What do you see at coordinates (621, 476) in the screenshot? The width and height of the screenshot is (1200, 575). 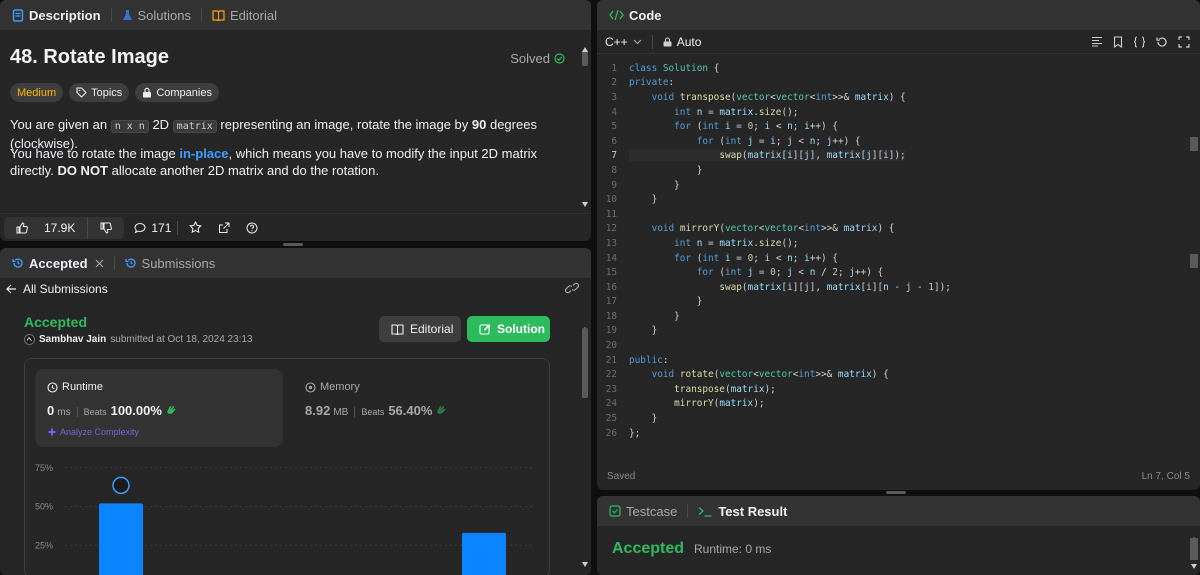 I see `save-status: Saved` at bounding box center [621, 476].